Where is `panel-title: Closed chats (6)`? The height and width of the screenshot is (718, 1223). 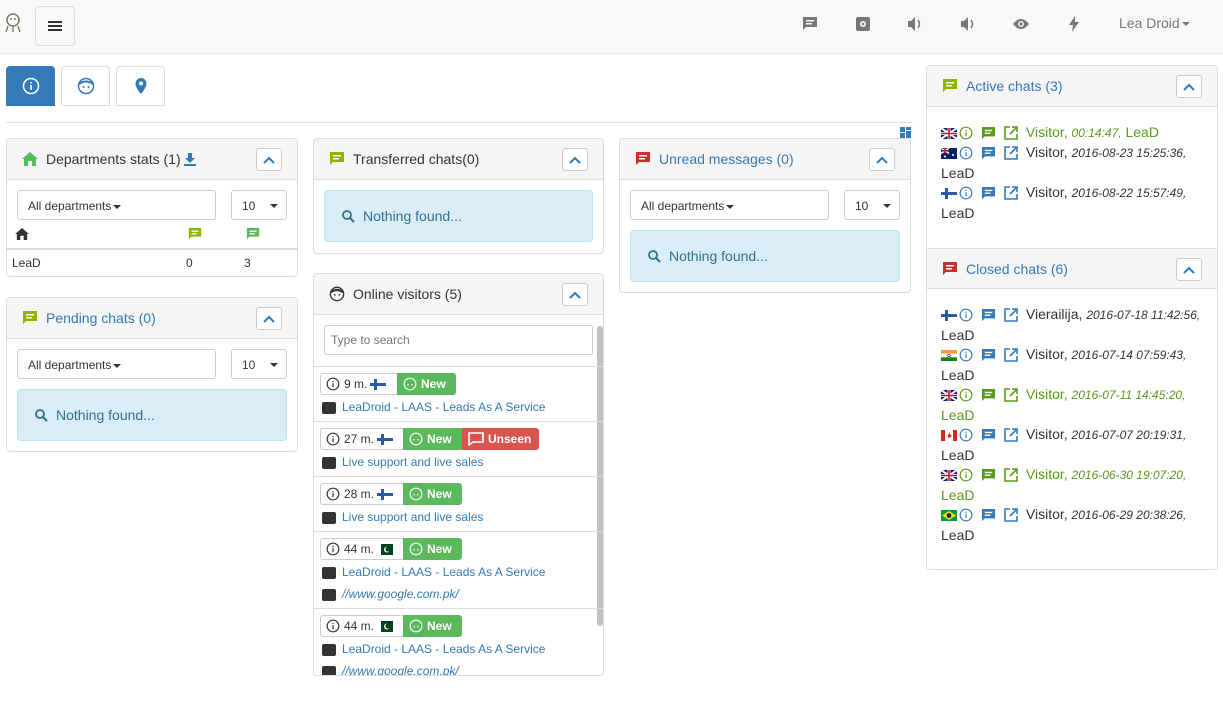 panel-title: Closed chats (6) is located at coordinates (1017, 269).